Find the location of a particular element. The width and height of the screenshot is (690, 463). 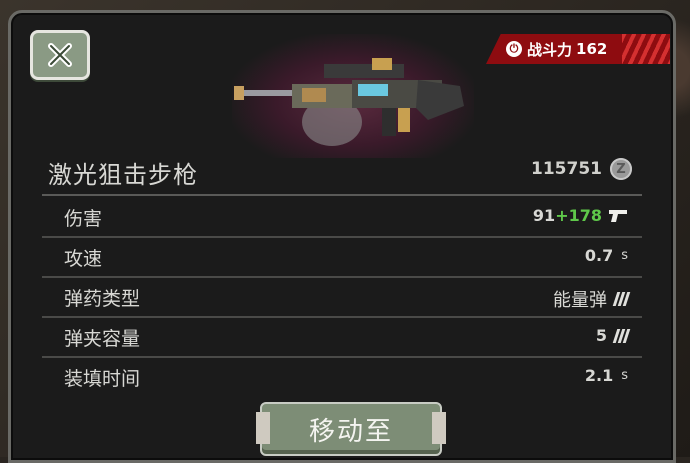

stat-row-reload: 装填时间 2.1 s is located at coordinates (342, 377).